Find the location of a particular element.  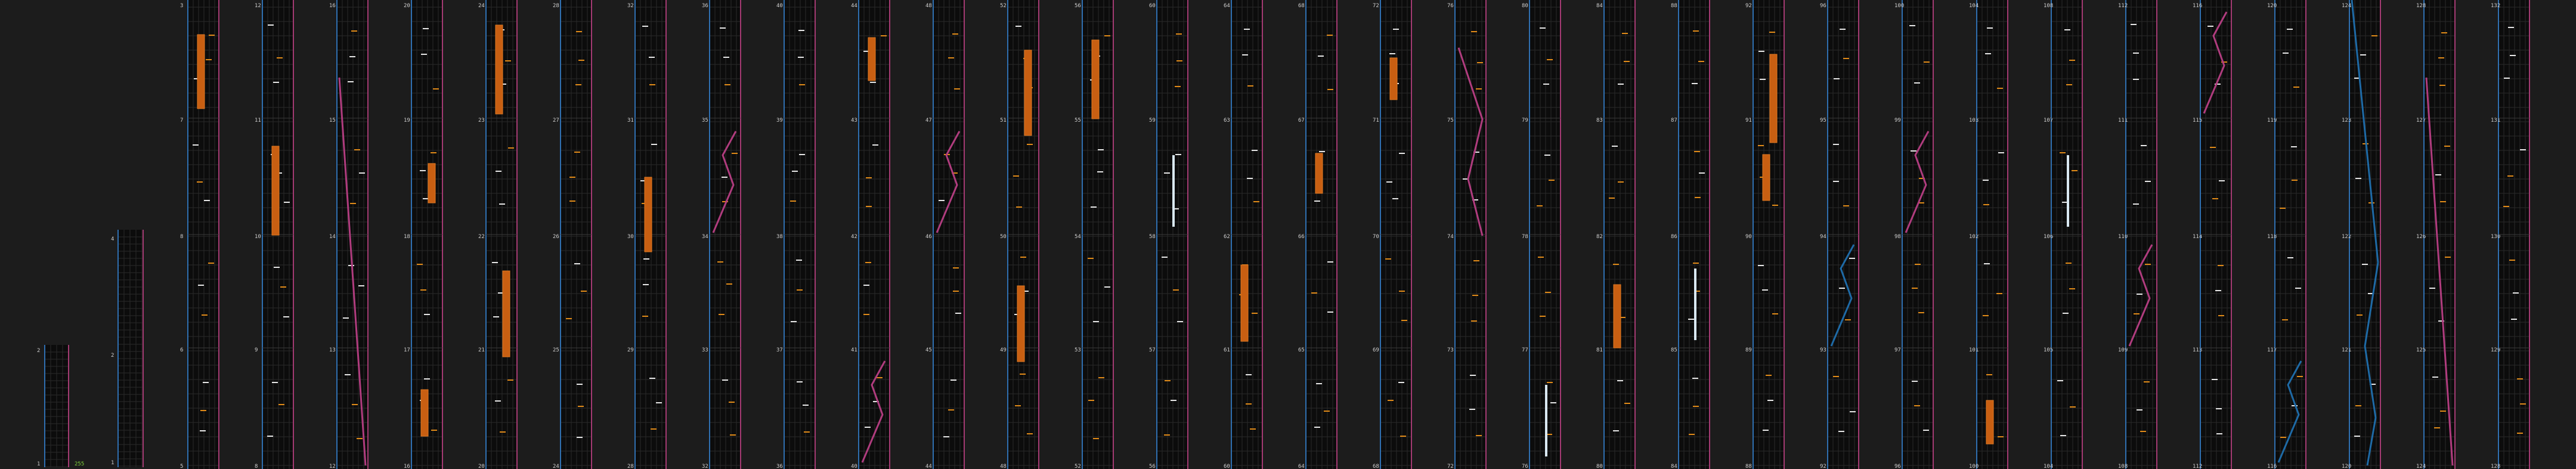

column-label: 90 is located at coordinates (1749, 237).